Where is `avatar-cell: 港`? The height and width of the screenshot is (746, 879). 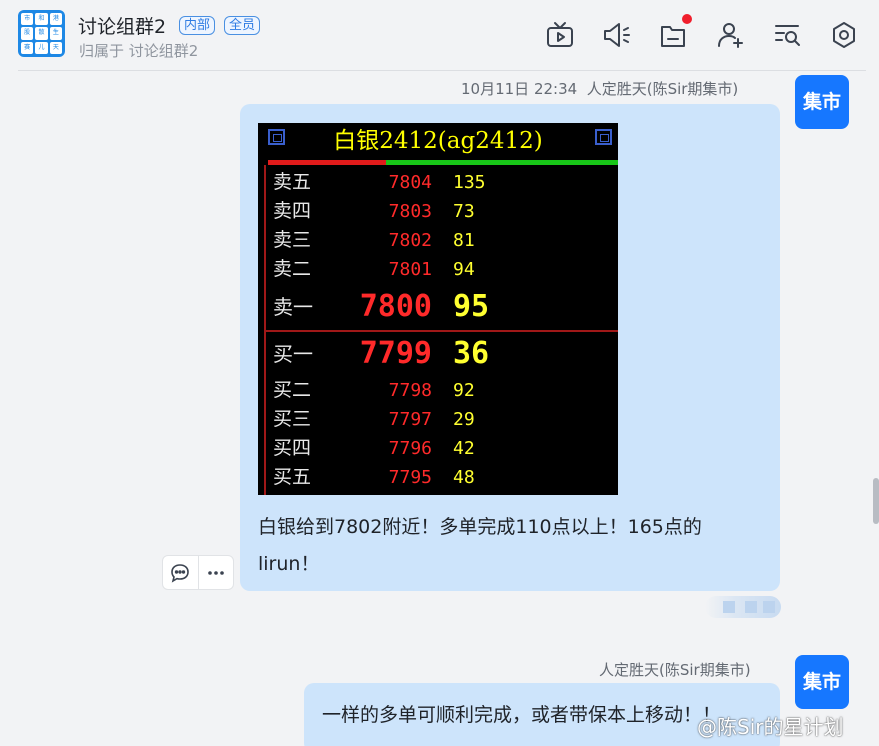 avatar-cell: 港 is located at coordinates (55, 19).